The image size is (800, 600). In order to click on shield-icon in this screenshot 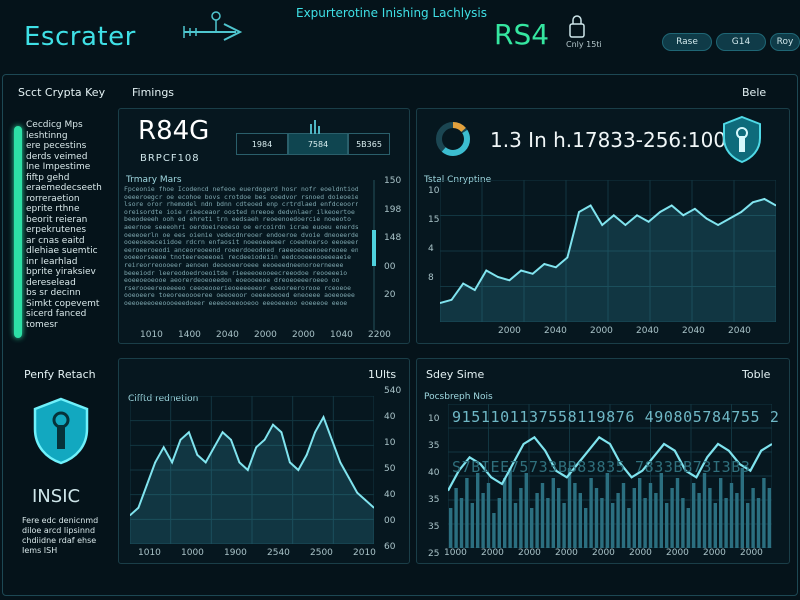, I will do `click(742, 139)`.